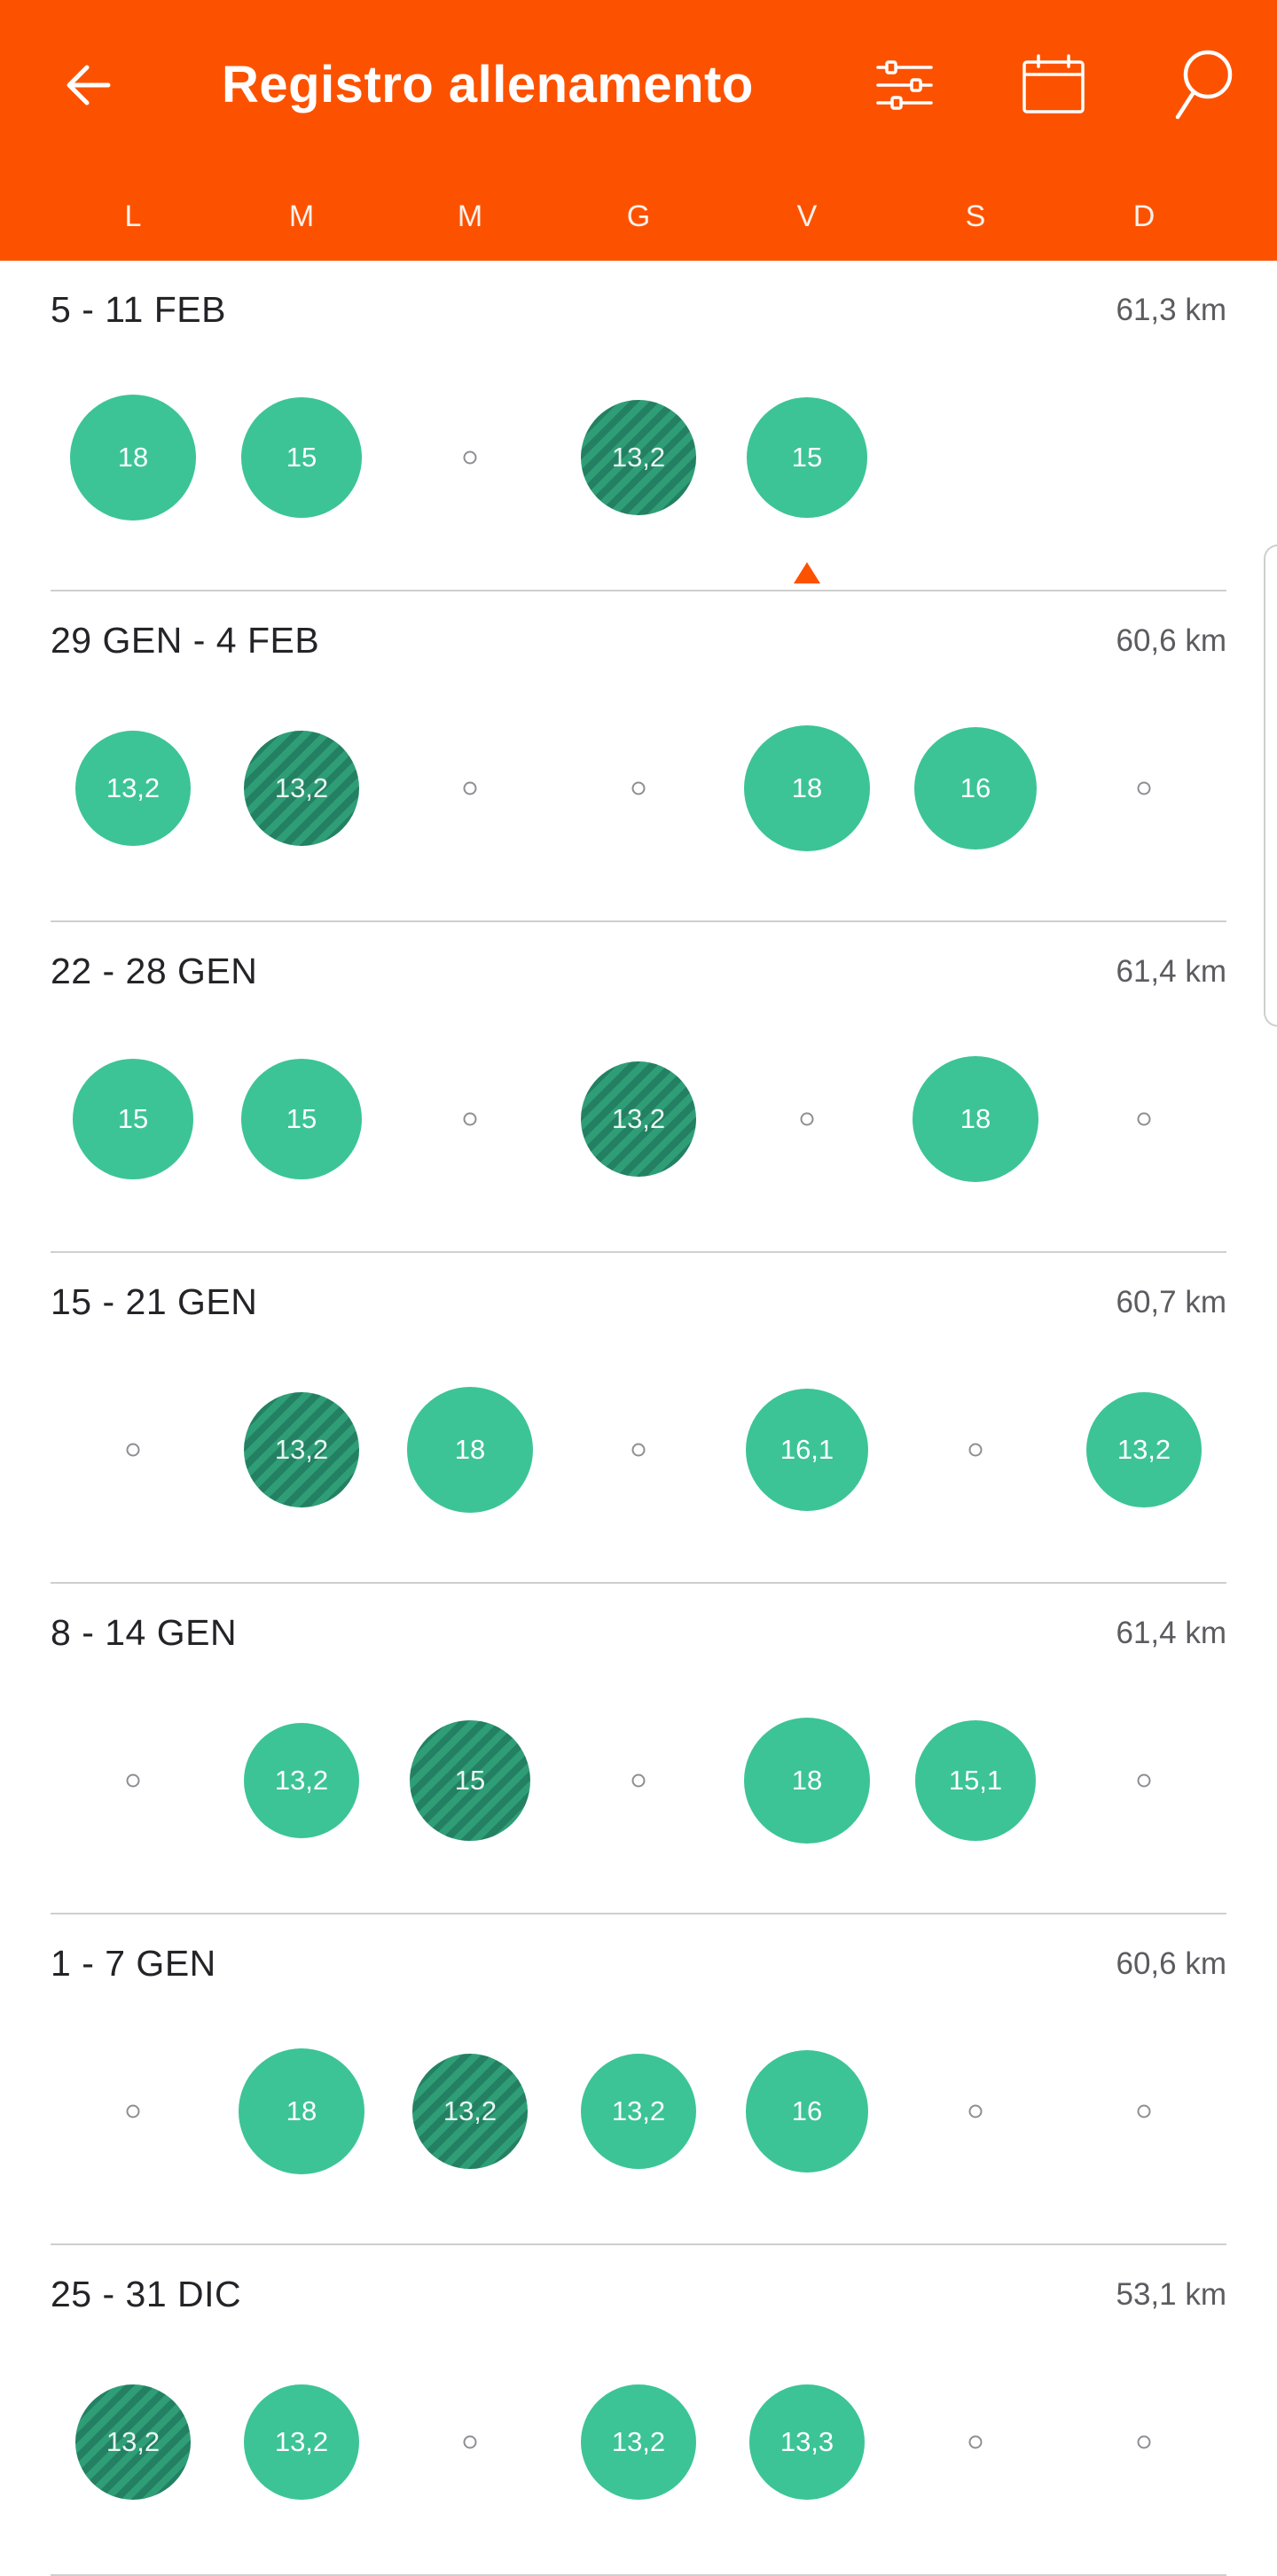 This screenshot has width=1277, height=2576. I want to click on calendar-button, so click(1053, 85).